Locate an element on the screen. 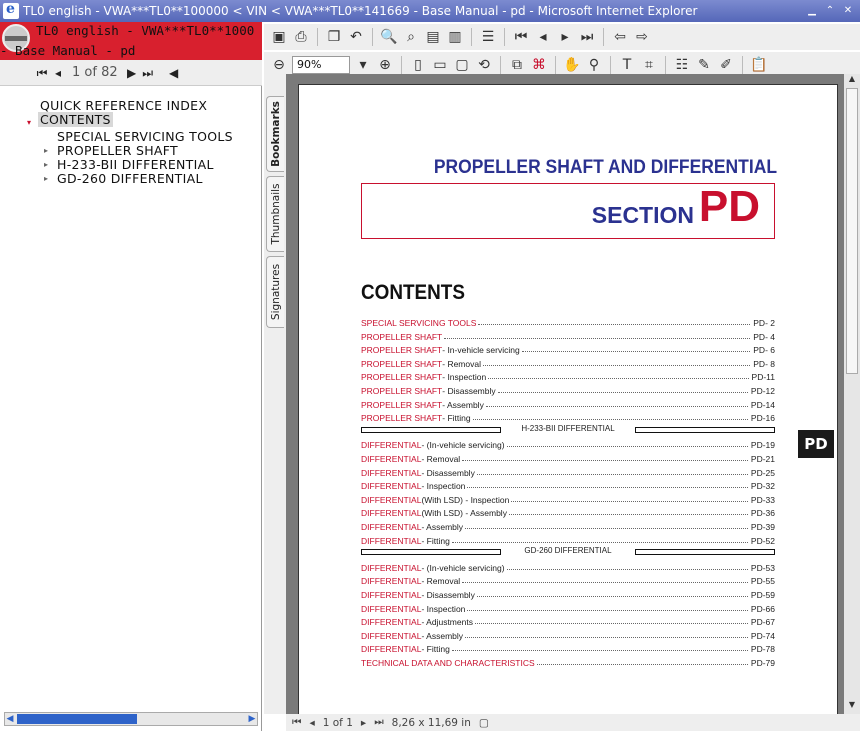  zoom-tool-icon: ⚲ is located at coordinates (594, 65).